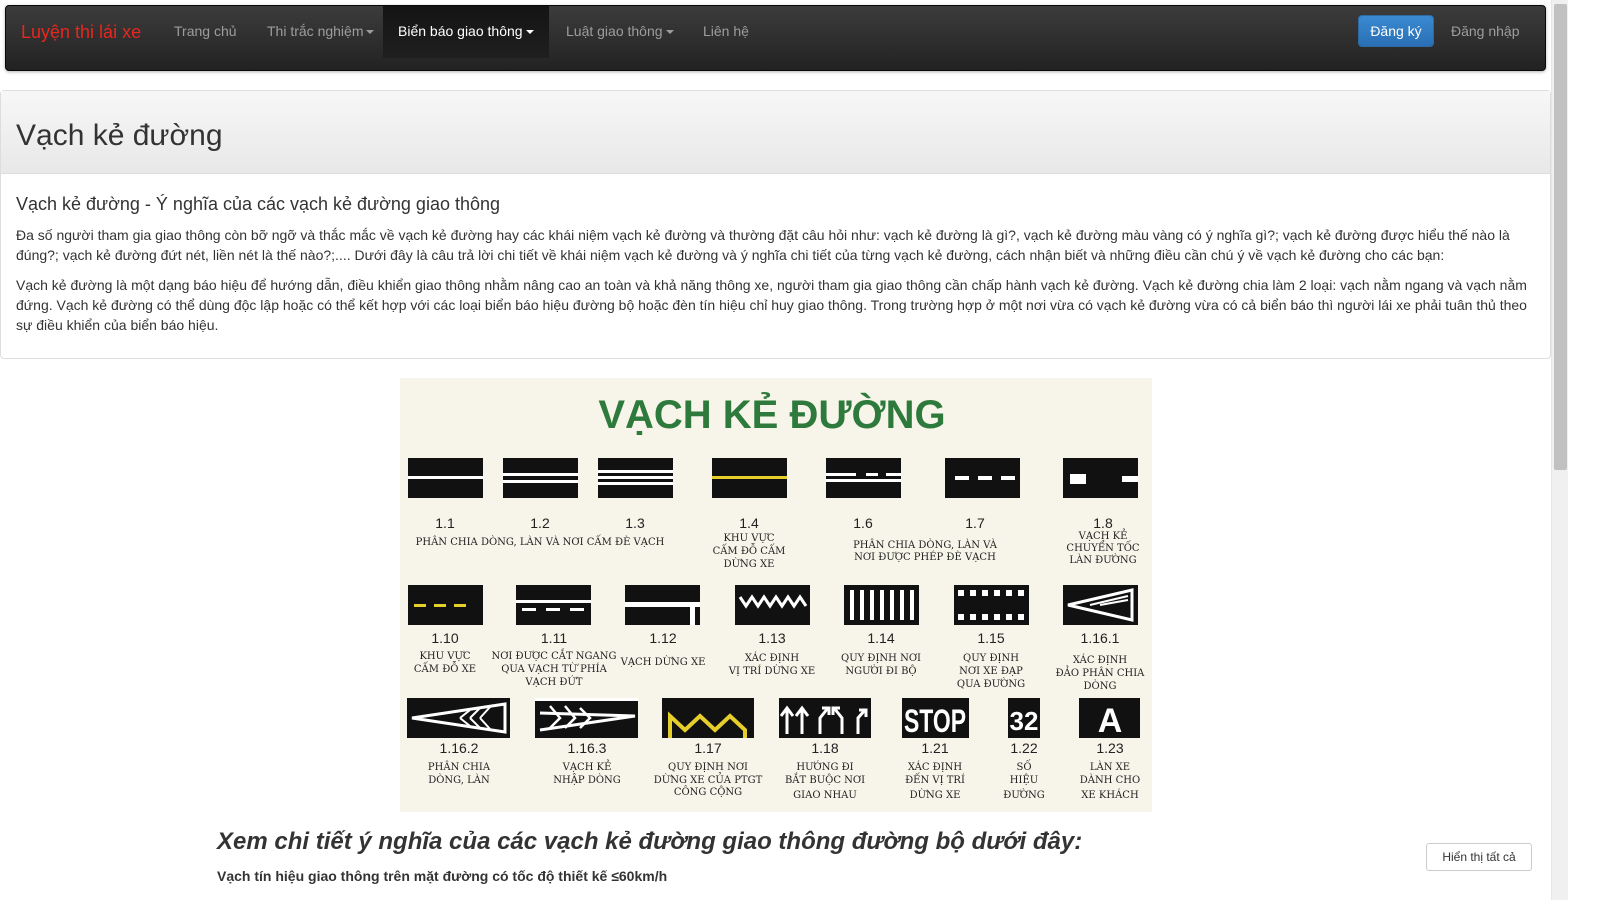  What do you see at coordinates (444, 638) in the screenshot?
I see `code-label: 1.10` at bounding box center [444, 638].